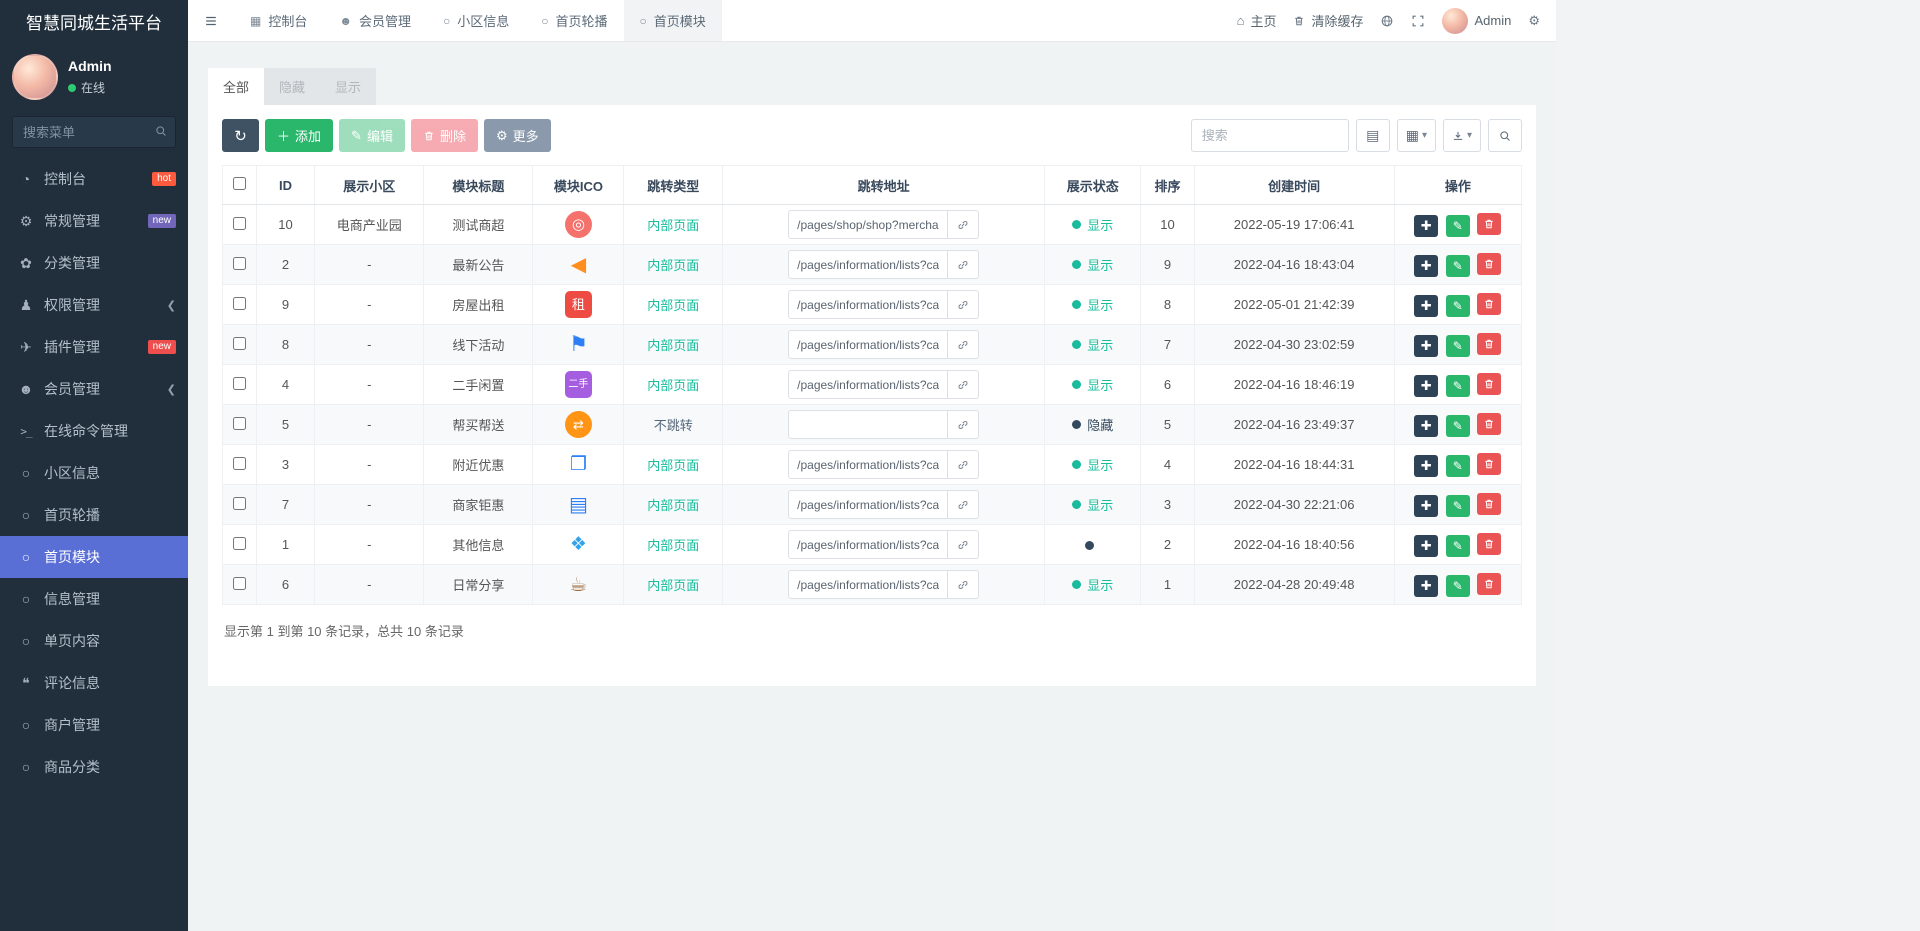  What do you see at coordinates (1461, 135) in the screenshot?
I see `export-button: ▾` at bounding box center [1461, 135].